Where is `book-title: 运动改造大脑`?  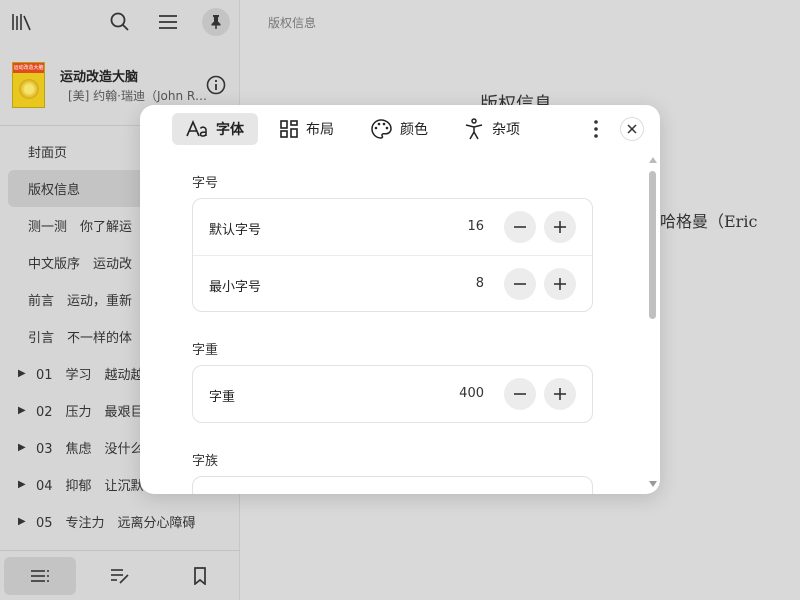
book-title: 运动改造大脑 is located at coordinates (99, 77).